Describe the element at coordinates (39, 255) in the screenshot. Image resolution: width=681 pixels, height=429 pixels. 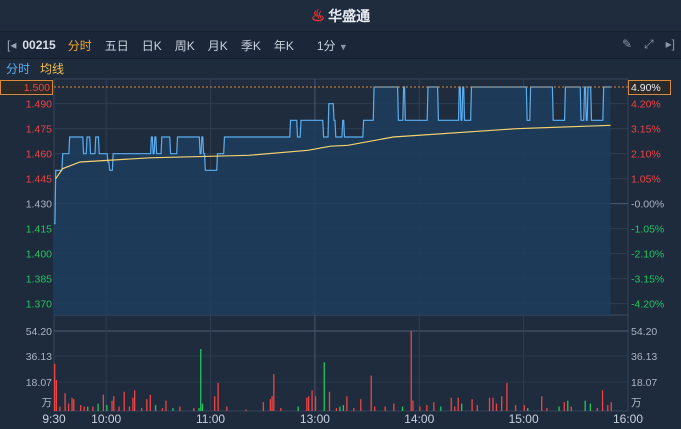
I see `price-axis-label: 1.400` at that location.